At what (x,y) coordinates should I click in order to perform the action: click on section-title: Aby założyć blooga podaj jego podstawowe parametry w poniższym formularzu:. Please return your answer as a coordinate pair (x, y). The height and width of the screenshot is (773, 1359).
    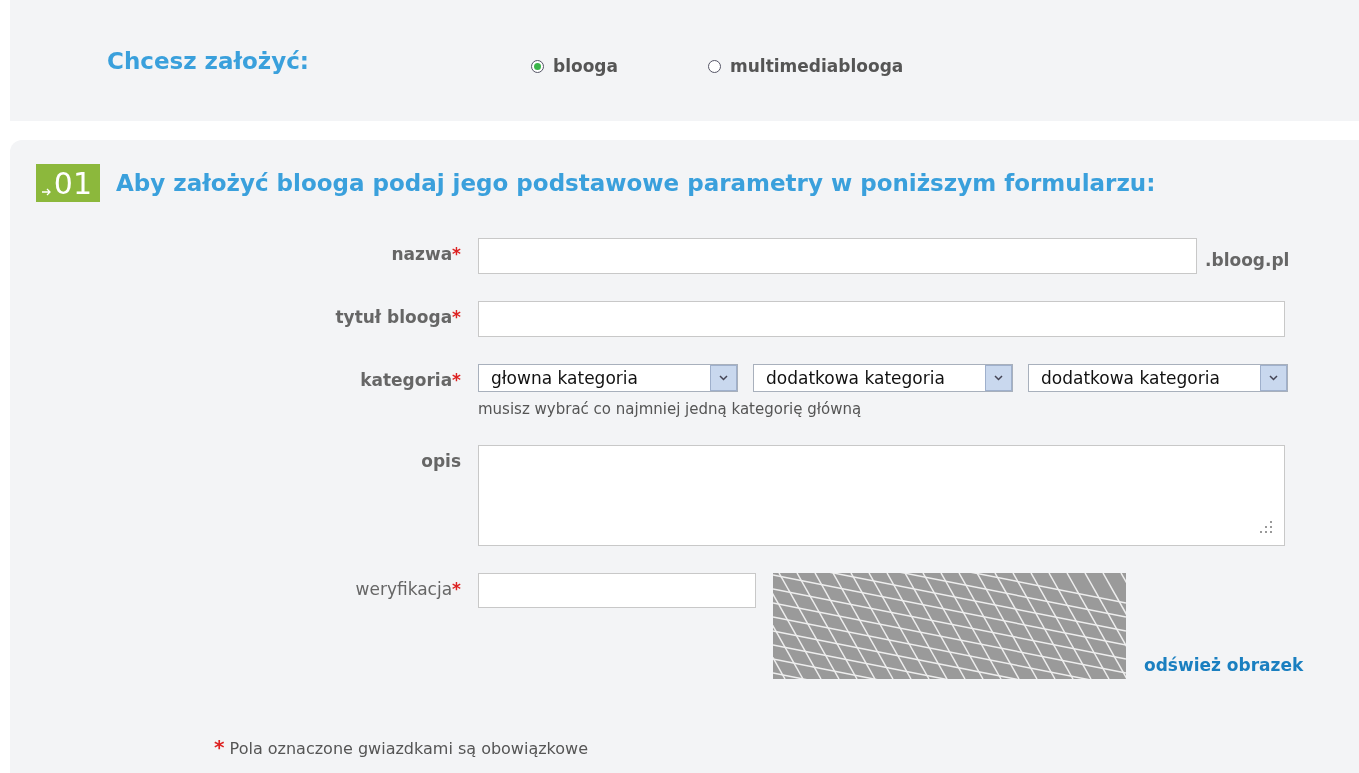
    Looking at the image, I should click on (636, 183).